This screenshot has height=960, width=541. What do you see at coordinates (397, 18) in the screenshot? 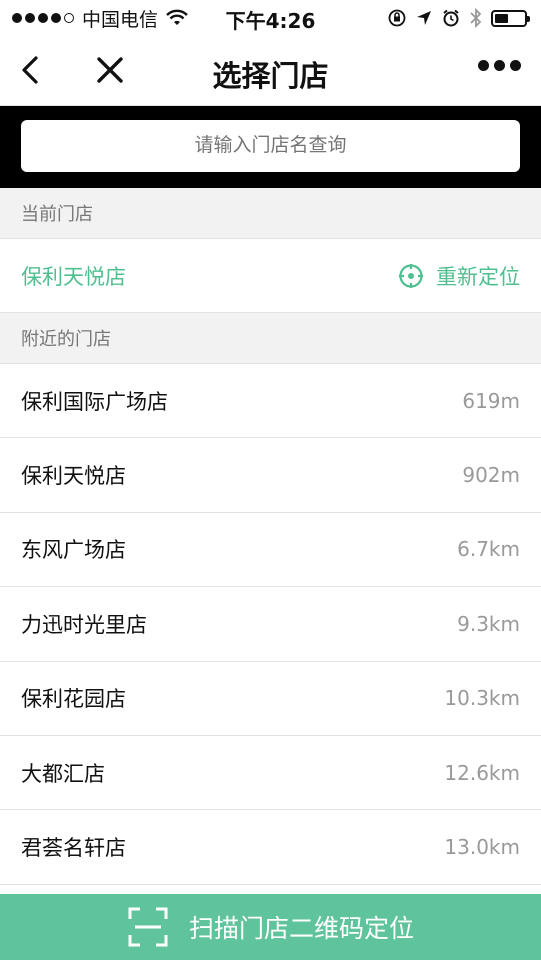
I see `orientation-lock-icon` at bounding box center [397, 18].